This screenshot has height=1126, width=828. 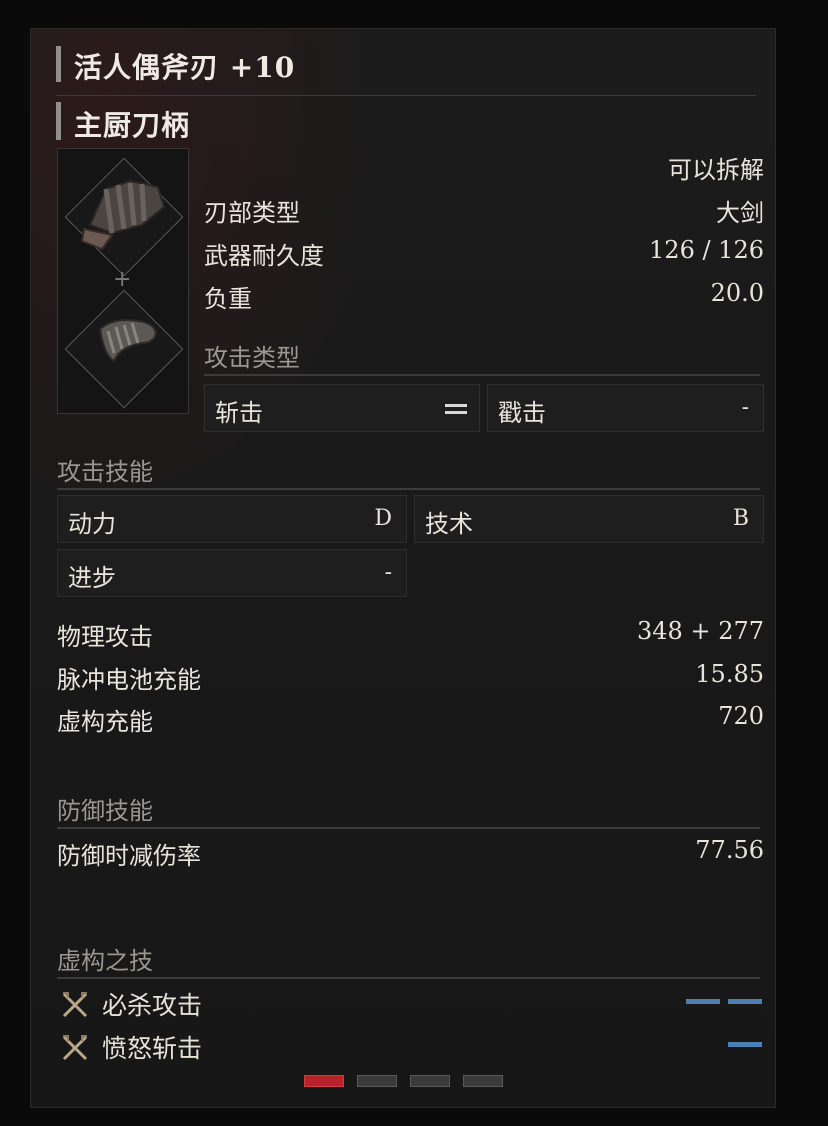 I want to click on fable-skill-label: 愤怒斩击, so click(x=152, y=1048).